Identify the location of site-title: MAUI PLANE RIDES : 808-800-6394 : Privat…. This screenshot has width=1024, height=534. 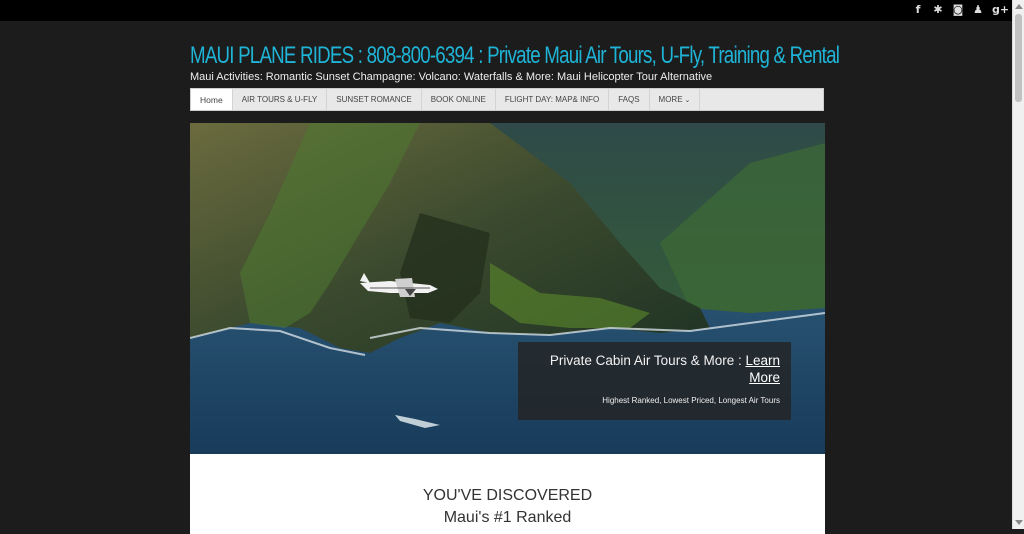
(515, 56).